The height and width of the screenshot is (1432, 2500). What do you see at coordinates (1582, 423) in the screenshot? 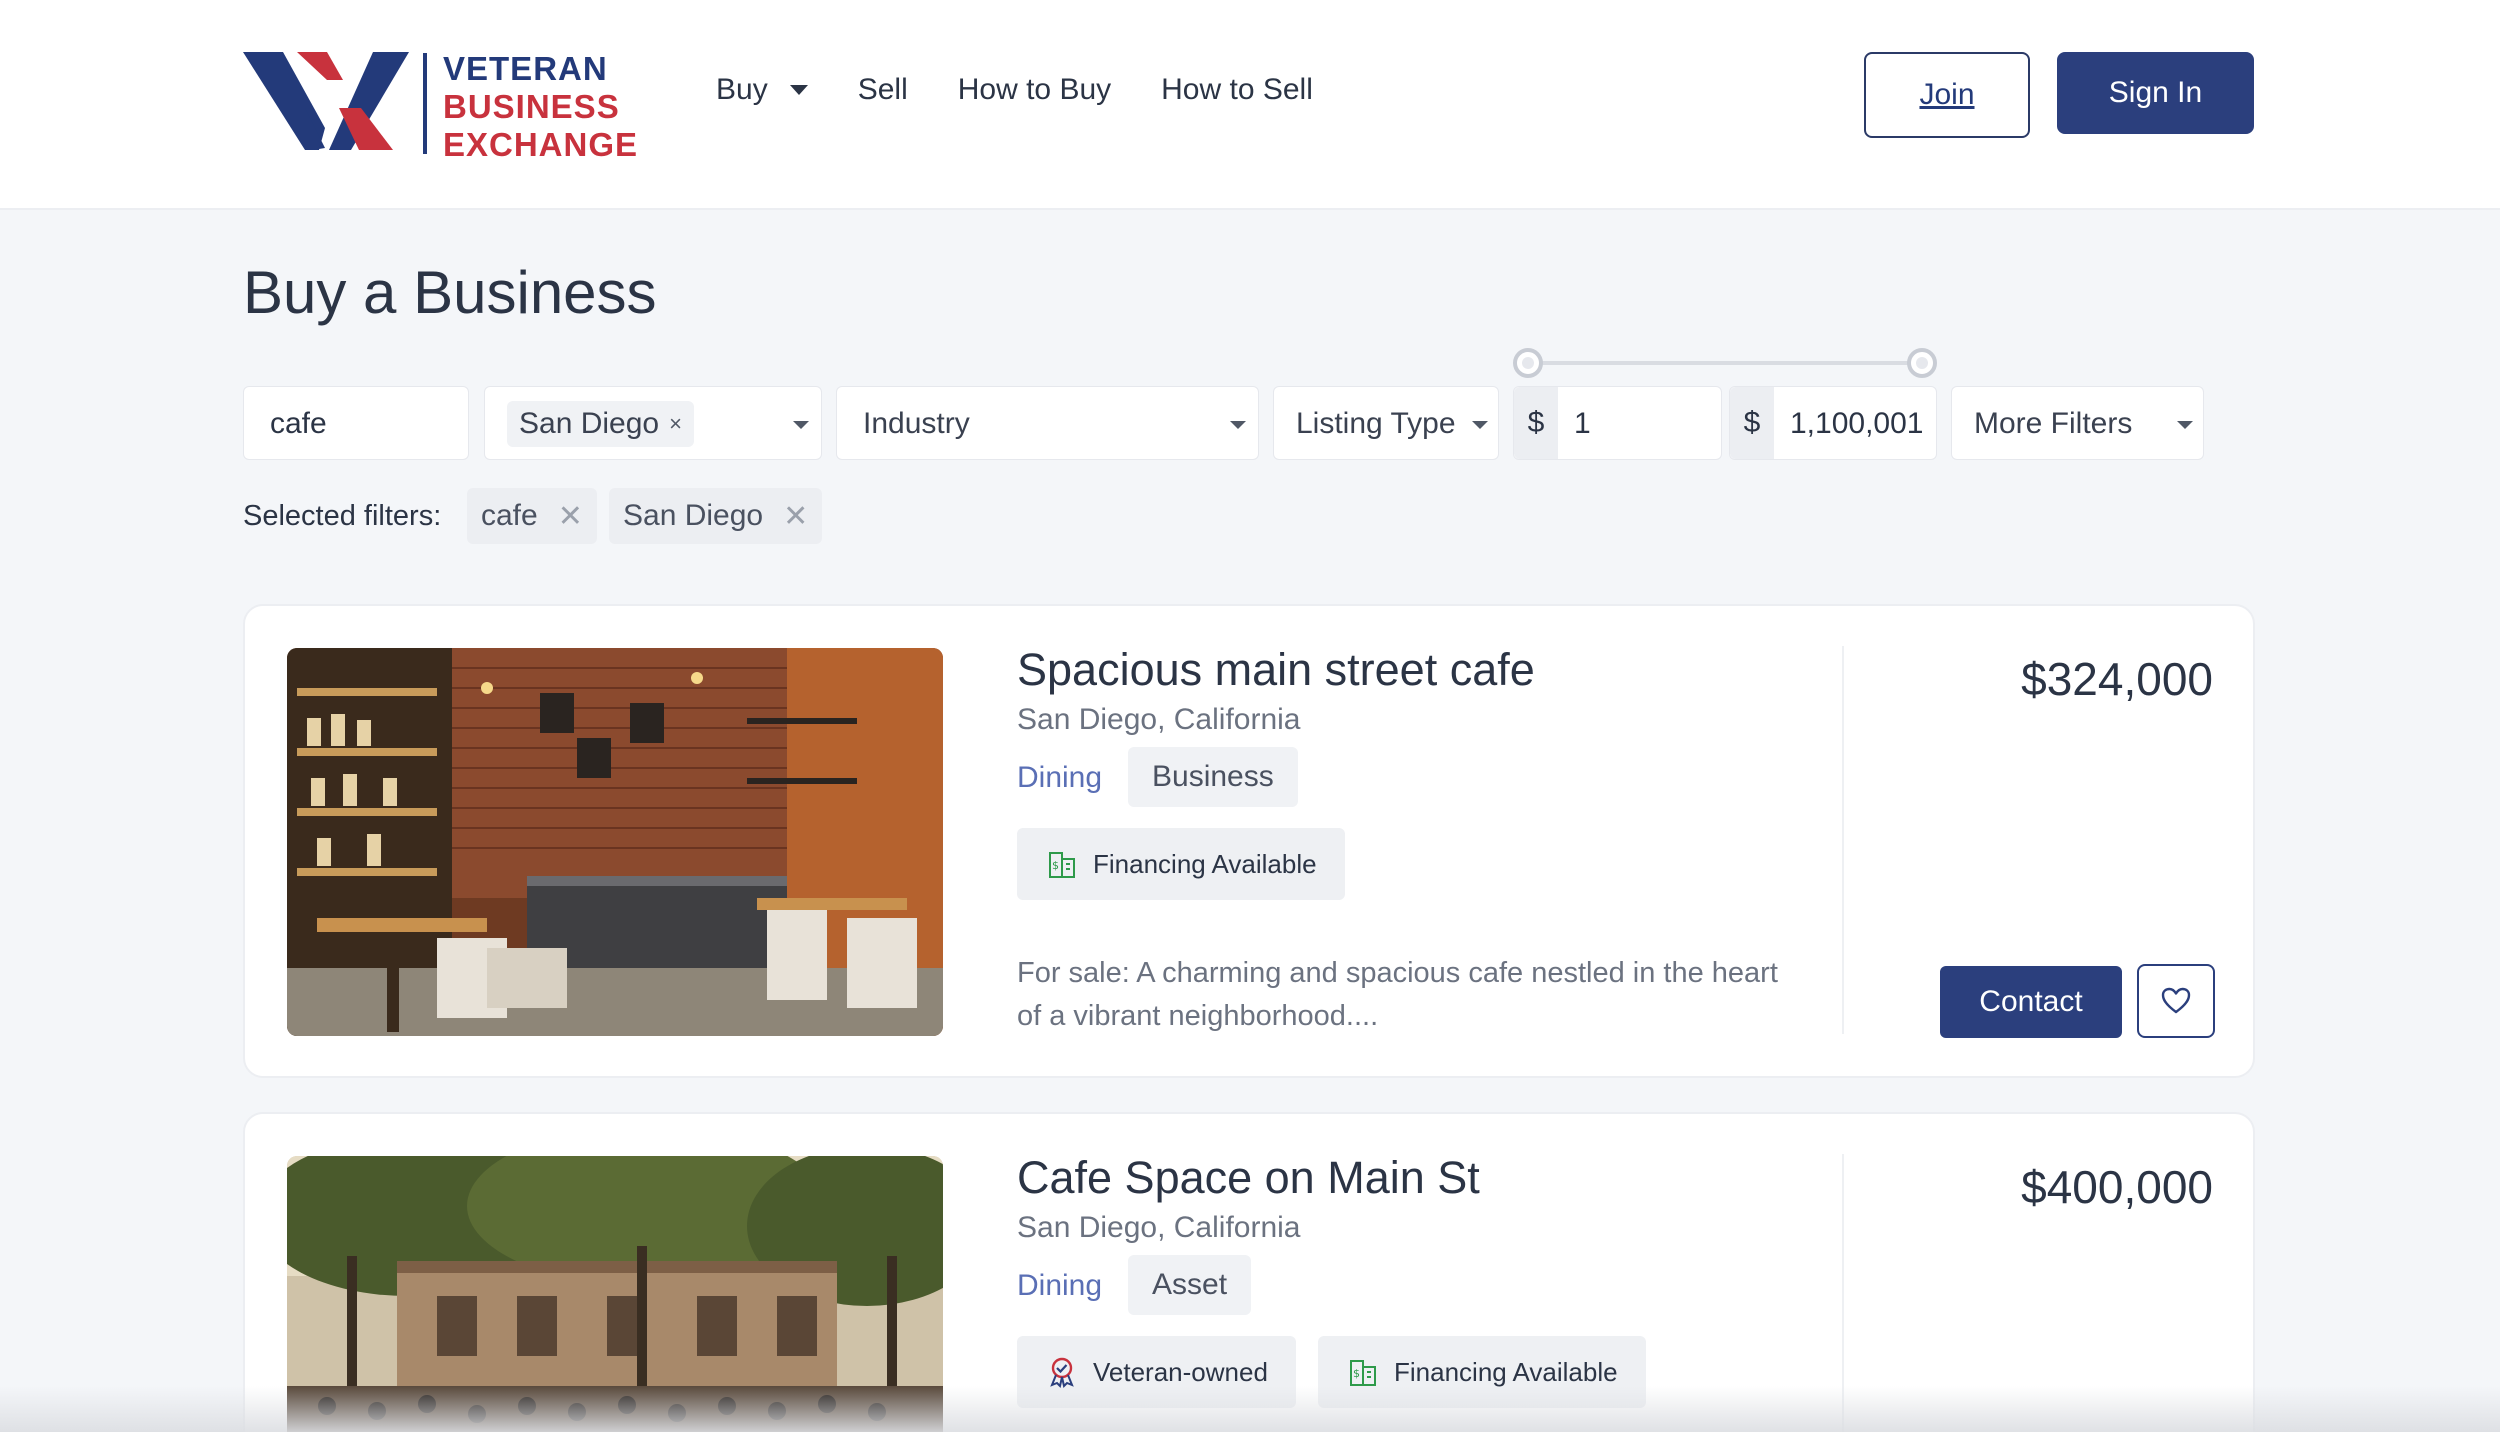
I see `price-min-value: 1` at bounding box center [1582, 423].